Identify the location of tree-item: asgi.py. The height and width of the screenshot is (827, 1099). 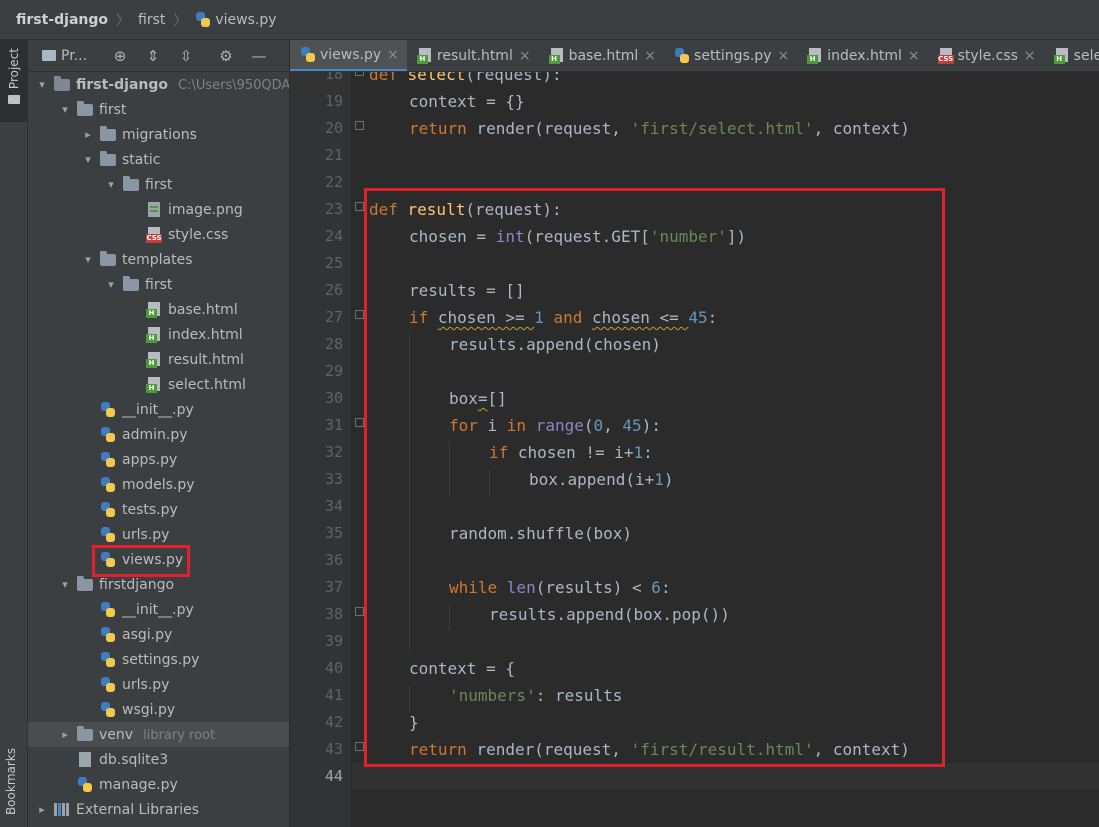
(158, 634).